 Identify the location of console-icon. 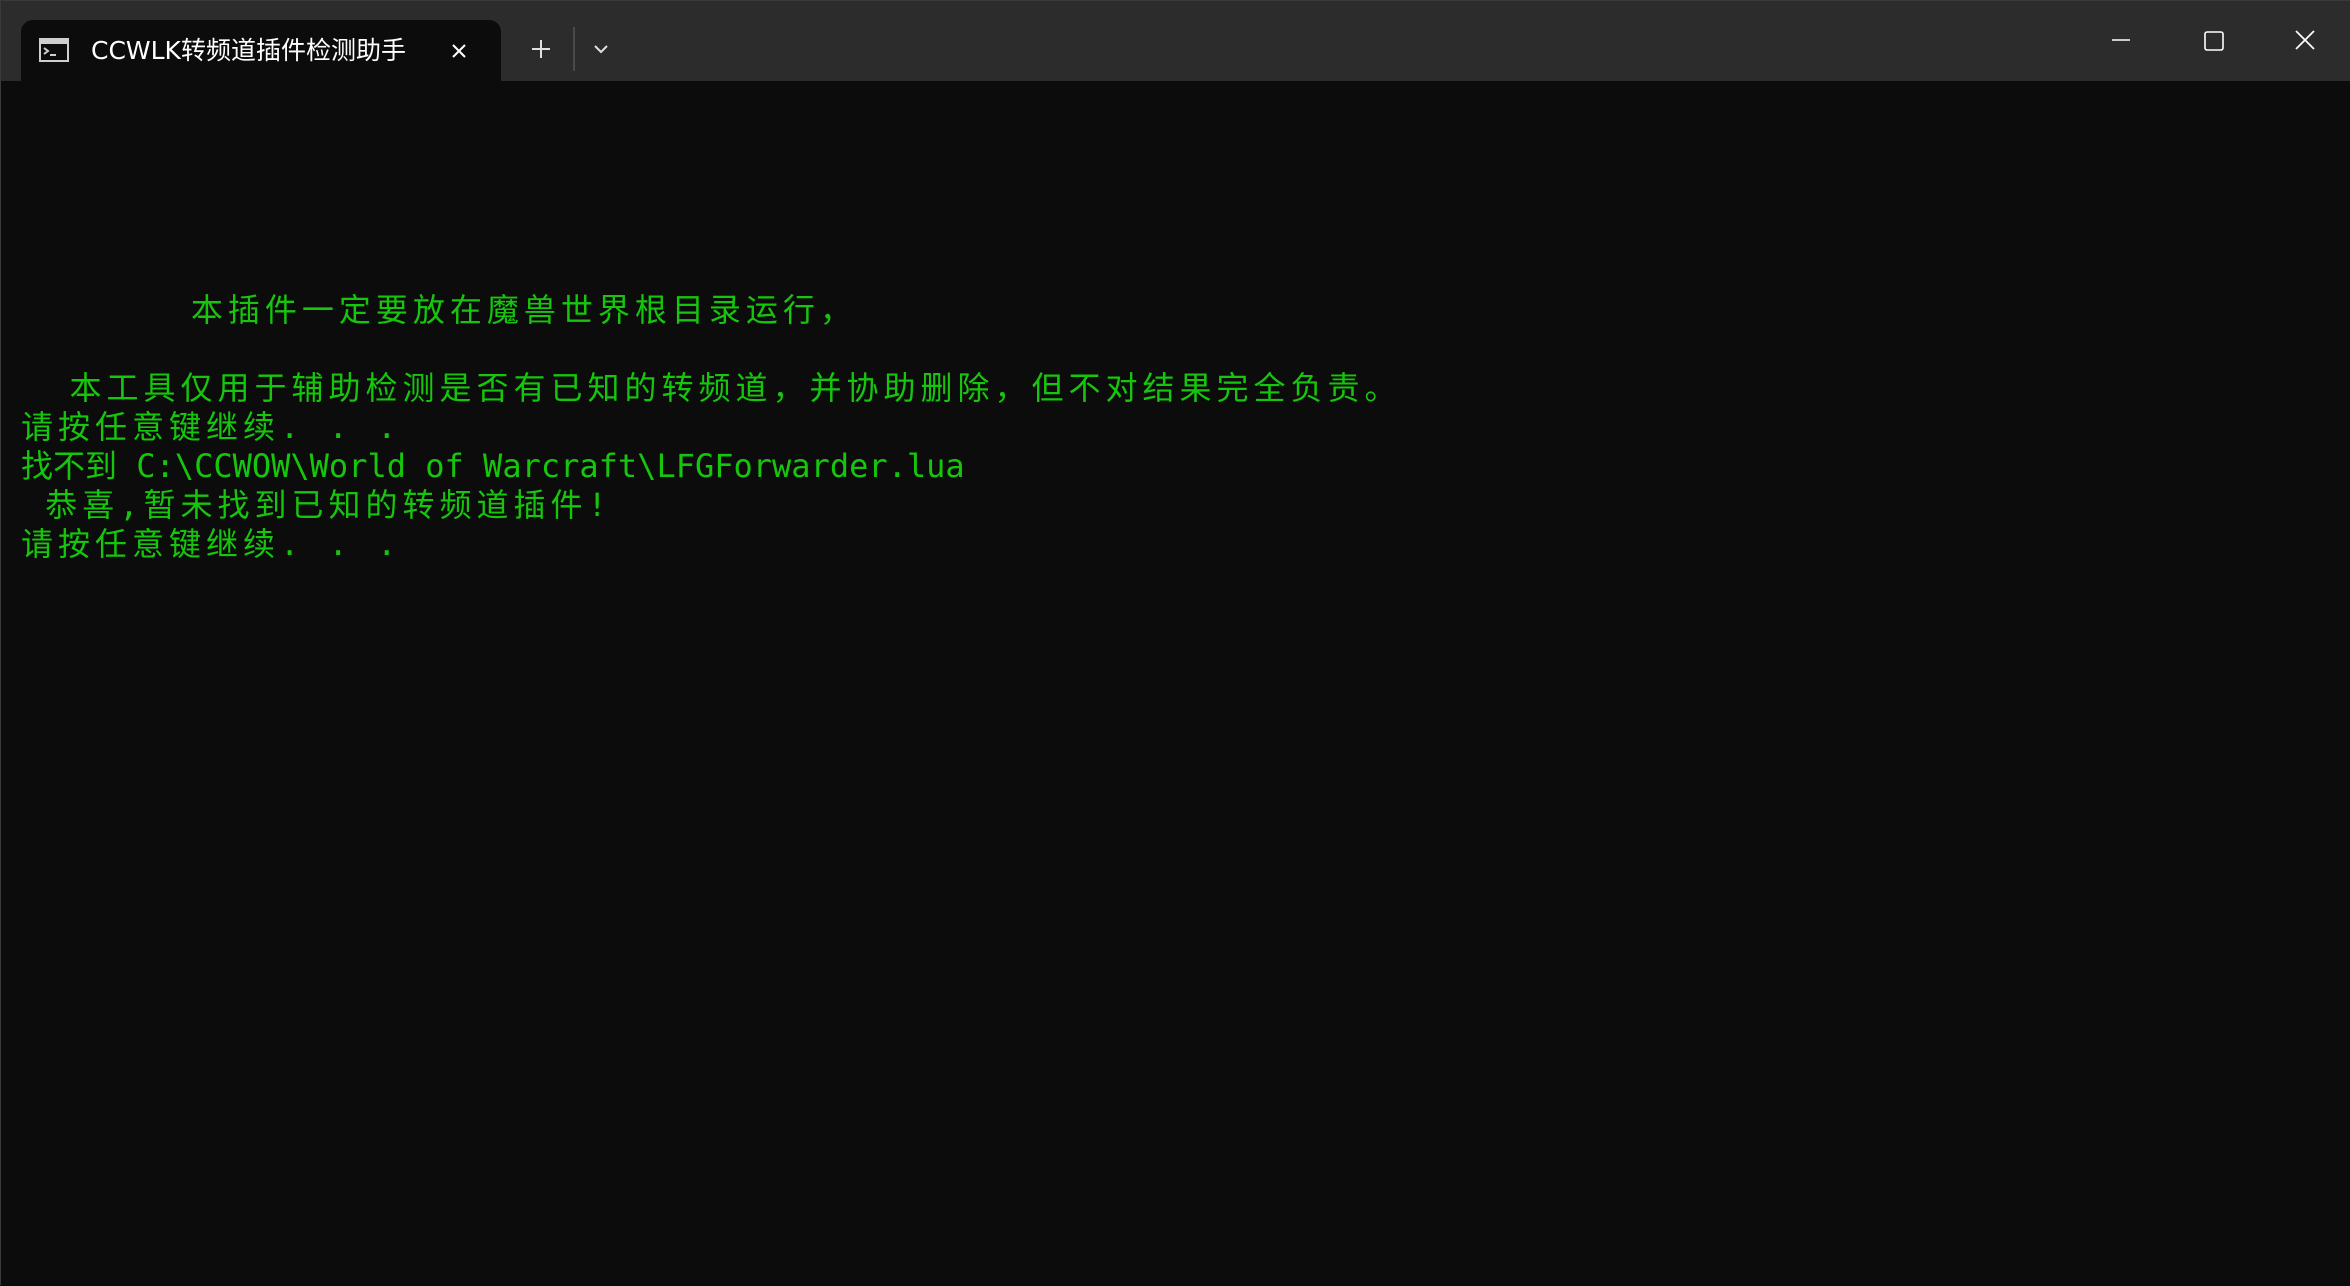
(54, 50).